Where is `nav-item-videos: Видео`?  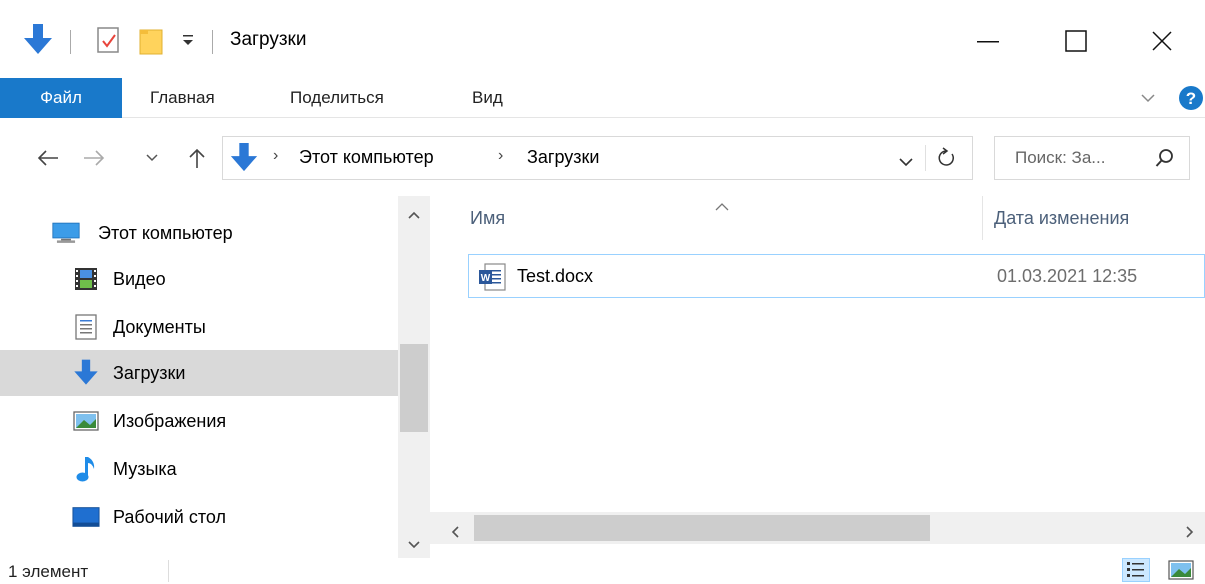 nav-item-videos: Видео is located at coordinates (199, 279).